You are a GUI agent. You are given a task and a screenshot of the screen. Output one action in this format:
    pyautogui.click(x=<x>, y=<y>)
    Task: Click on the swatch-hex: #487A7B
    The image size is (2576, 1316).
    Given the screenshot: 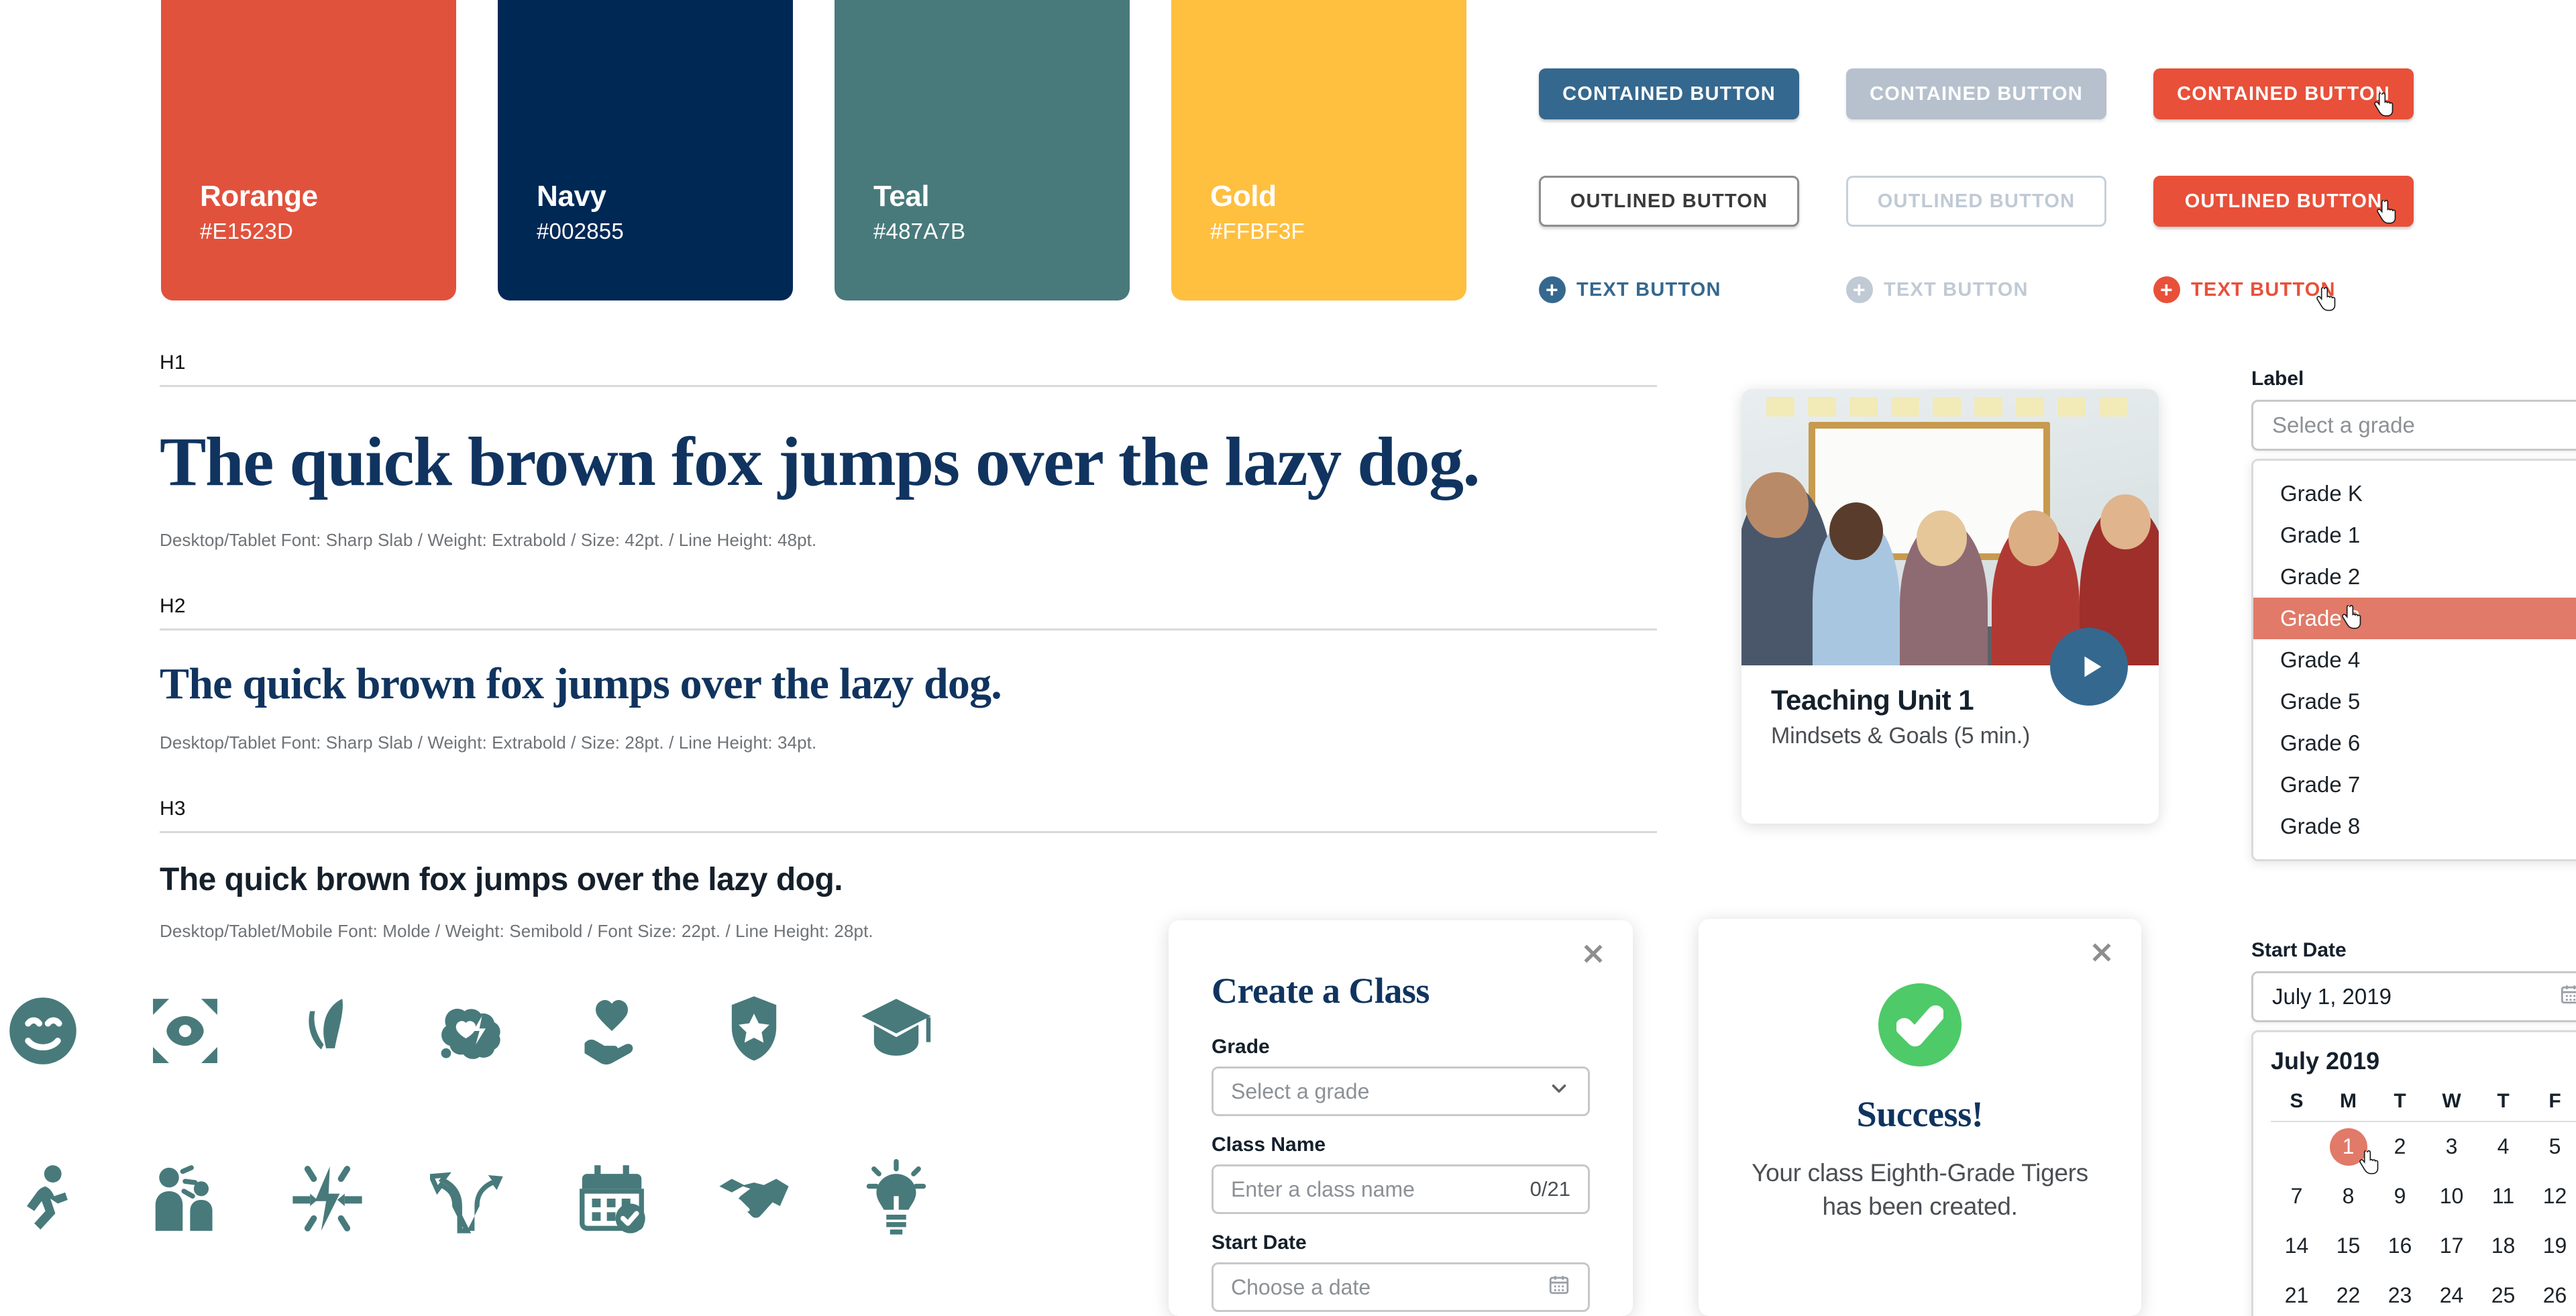 What is the action you would take?
    pyautogui.click(x=919, y=231)
    